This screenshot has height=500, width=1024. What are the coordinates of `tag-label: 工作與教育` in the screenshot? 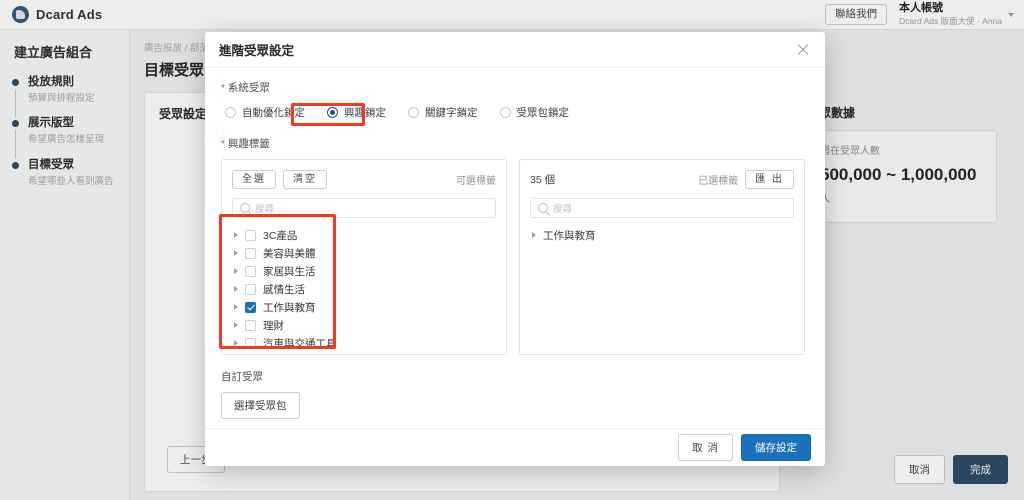 It's located at (569, 235).